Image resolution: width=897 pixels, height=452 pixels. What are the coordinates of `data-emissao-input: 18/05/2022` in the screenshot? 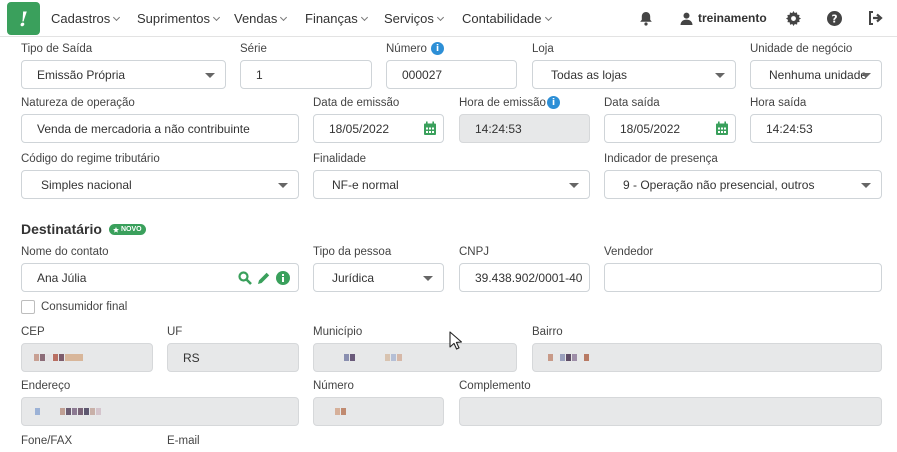 It's located at (378, 128).